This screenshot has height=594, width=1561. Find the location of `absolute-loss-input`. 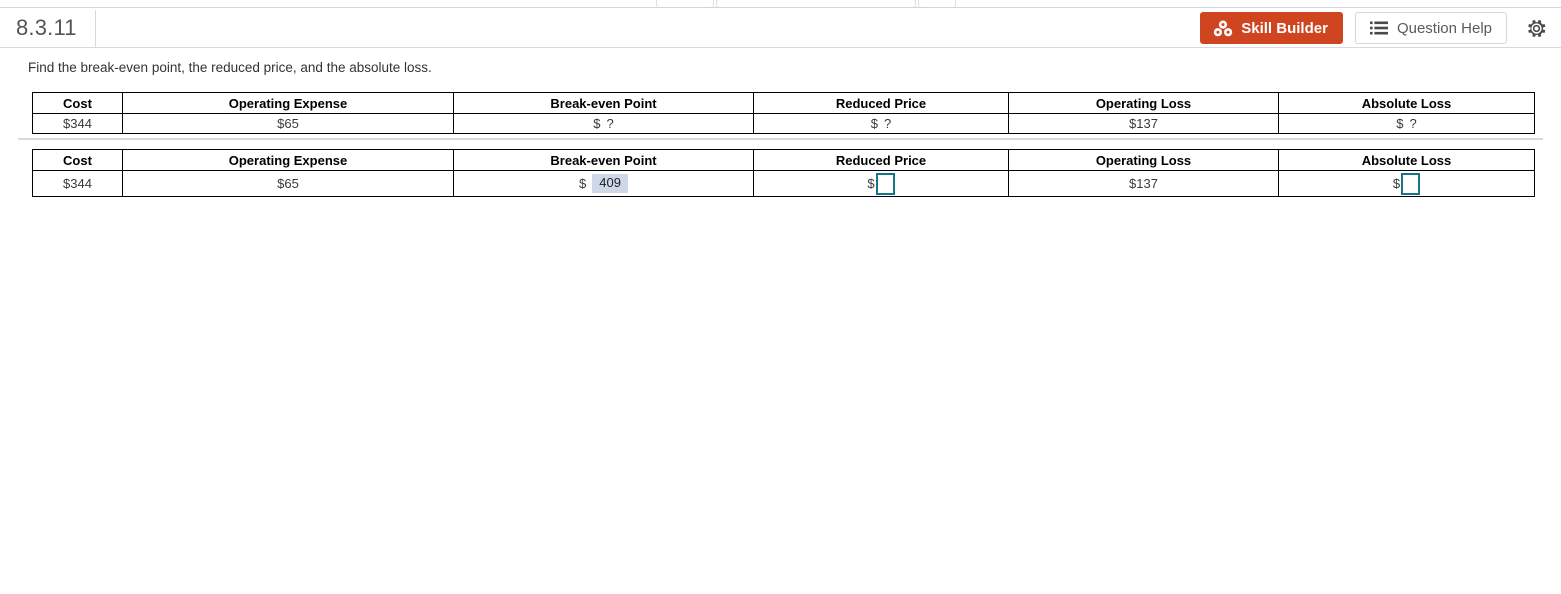

absolute-loss-input is located at coordinates (1411, 183).